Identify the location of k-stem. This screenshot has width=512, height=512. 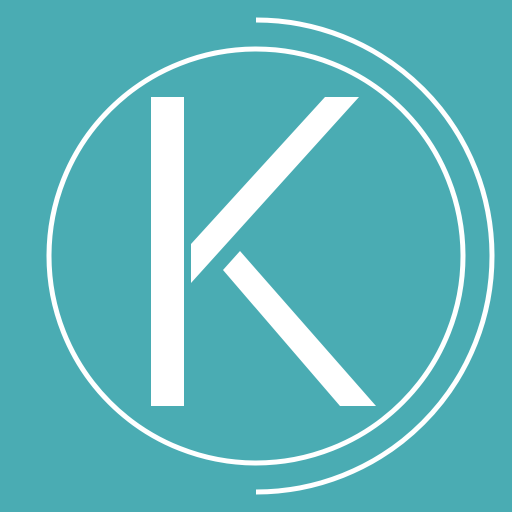
(167, 251).